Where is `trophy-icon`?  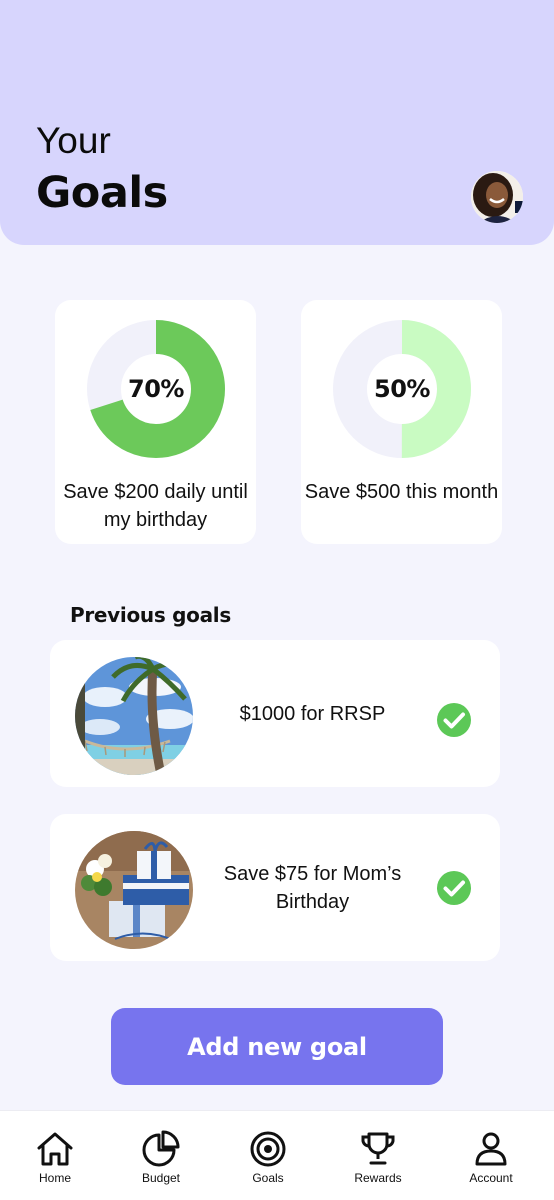
trophy-icon is located at coordinates (378, 1148).